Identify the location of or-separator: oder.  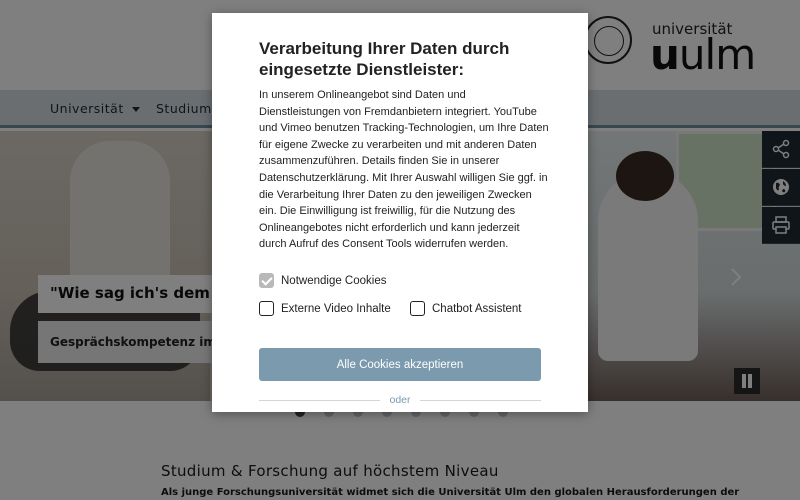
(400, 400).